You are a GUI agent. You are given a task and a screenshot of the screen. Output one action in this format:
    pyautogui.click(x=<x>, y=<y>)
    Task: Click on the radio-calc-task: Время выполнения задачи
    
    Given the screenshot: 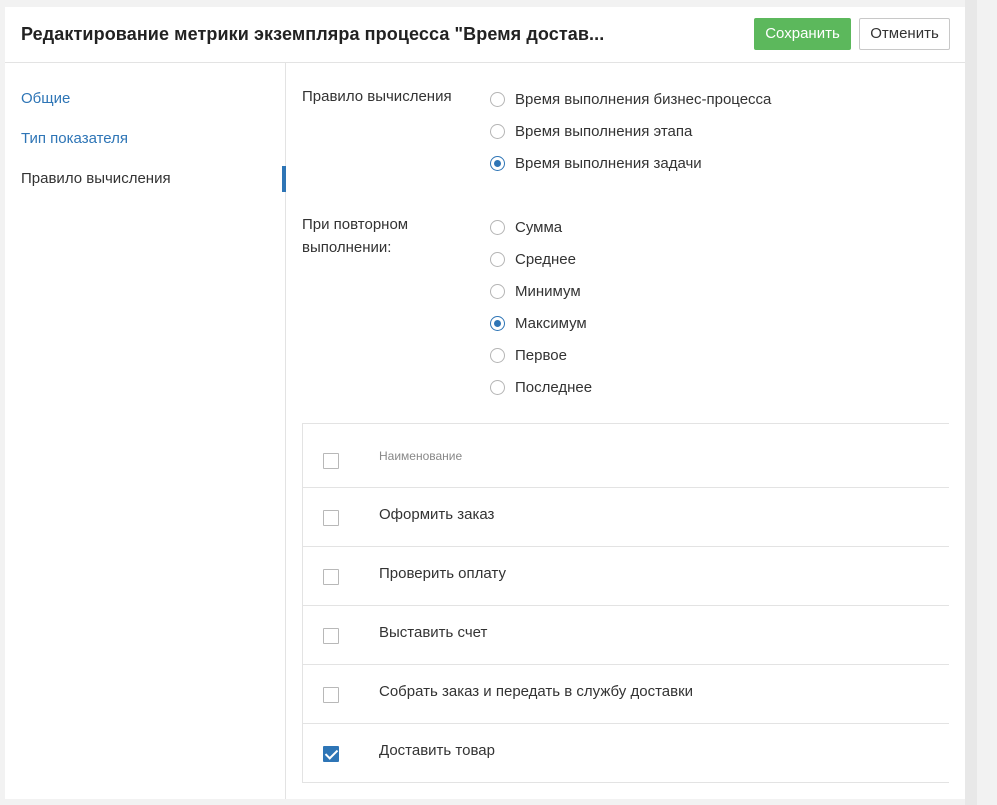 What is the action you would take?
    pyautogui.click(x=596, y=163)
    